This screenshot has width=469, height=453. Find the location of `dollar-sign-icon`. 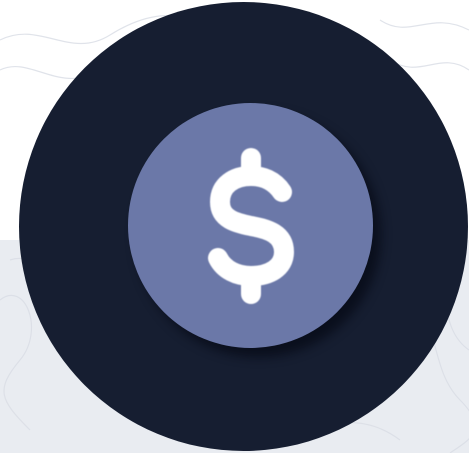

dollar-sign-icon is located at coordinates (250, 225).